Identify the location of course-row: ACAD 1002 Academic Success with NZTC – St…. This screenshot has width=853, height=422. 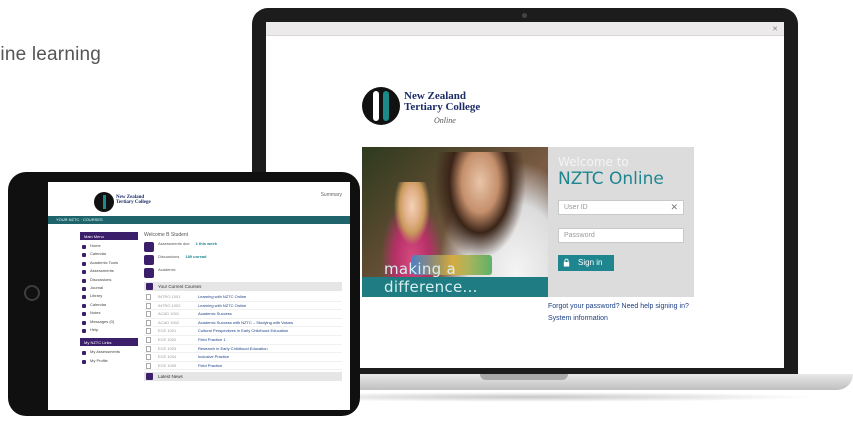
(243, 323).